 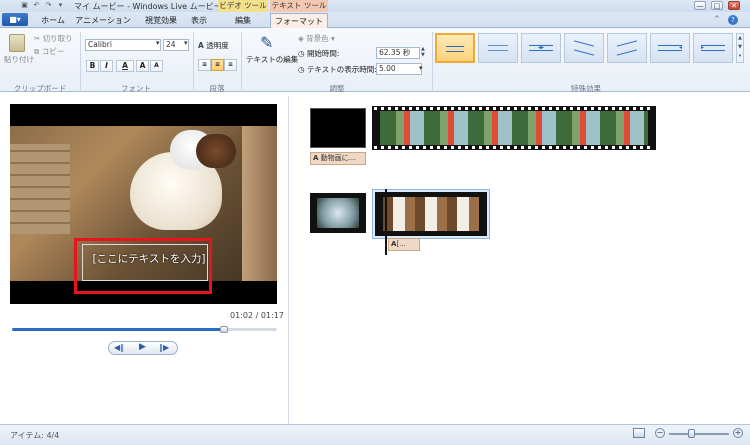 What do you see at coordinates (53, 20) in the screenshot?
I see `tab-home: ホーム` at bounding box center [53, 20].